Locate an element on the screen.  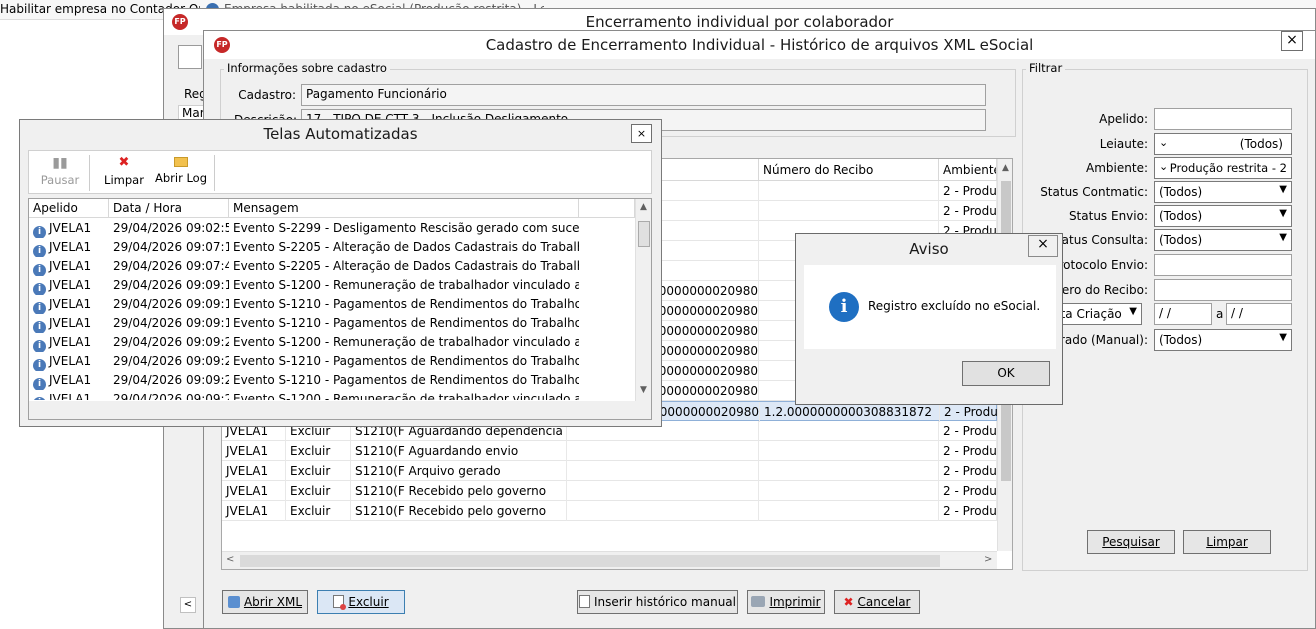
info-icon: i is located at coordinates (844, 307).